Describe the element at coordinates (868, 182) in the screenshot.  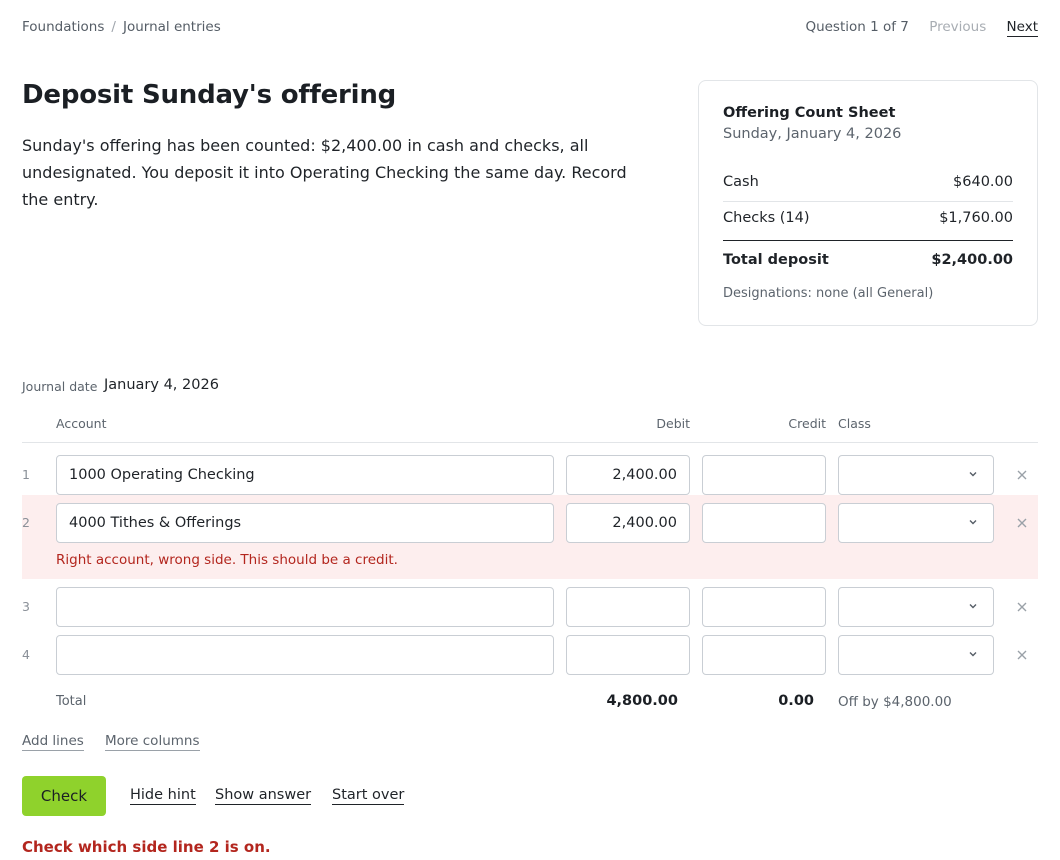
I see `count-sheet-row-cash: Cash $640.00` at that location.